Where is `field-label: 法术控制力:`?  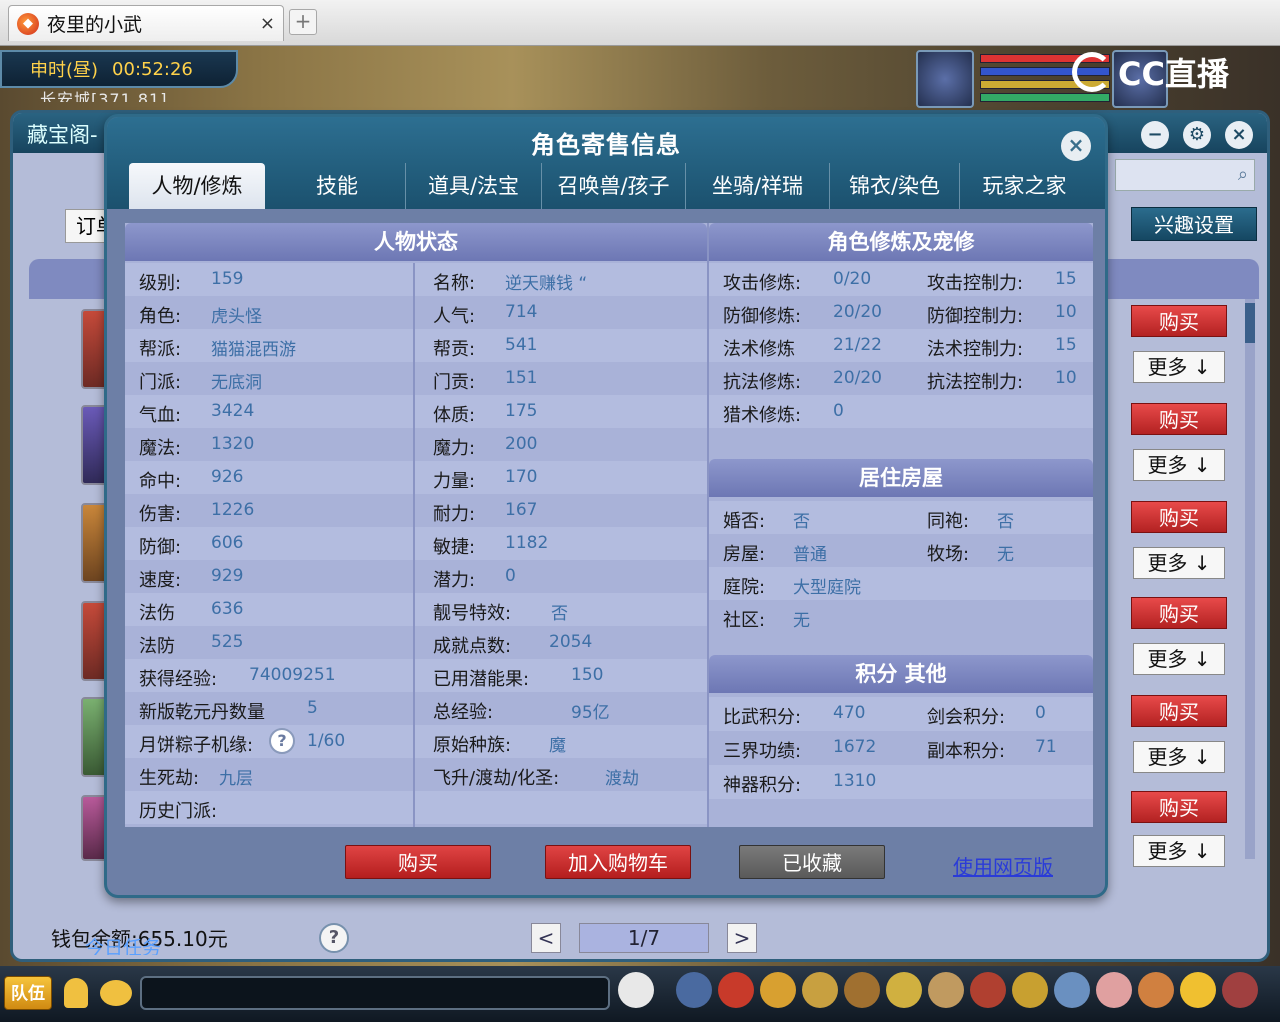
field-label: 法术控制力: is located at coordinates (975, 349).